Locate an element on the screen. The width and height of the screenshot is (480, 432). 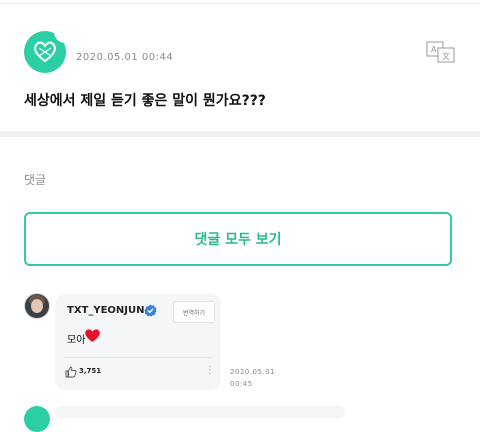
svg-text: 文 is located at coordinates (446, 56).